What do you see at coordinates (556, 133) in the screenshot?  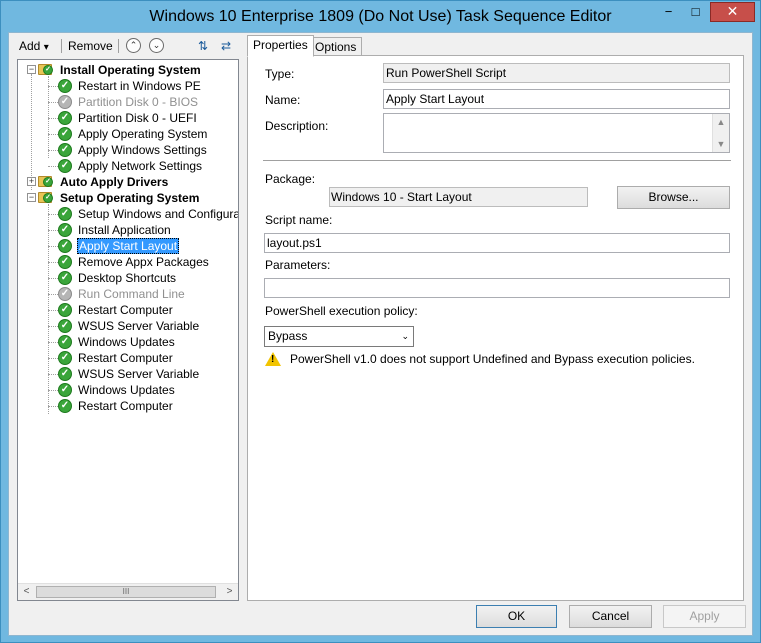 I see `description-textarea: ▲ ▼` at bounding box center [556, 133].